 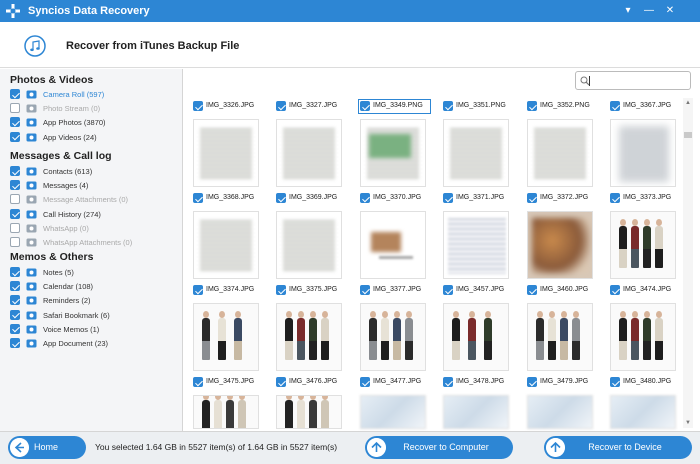 I want to click on sidebar-item: App Document (23), so click(x=95, y=344).